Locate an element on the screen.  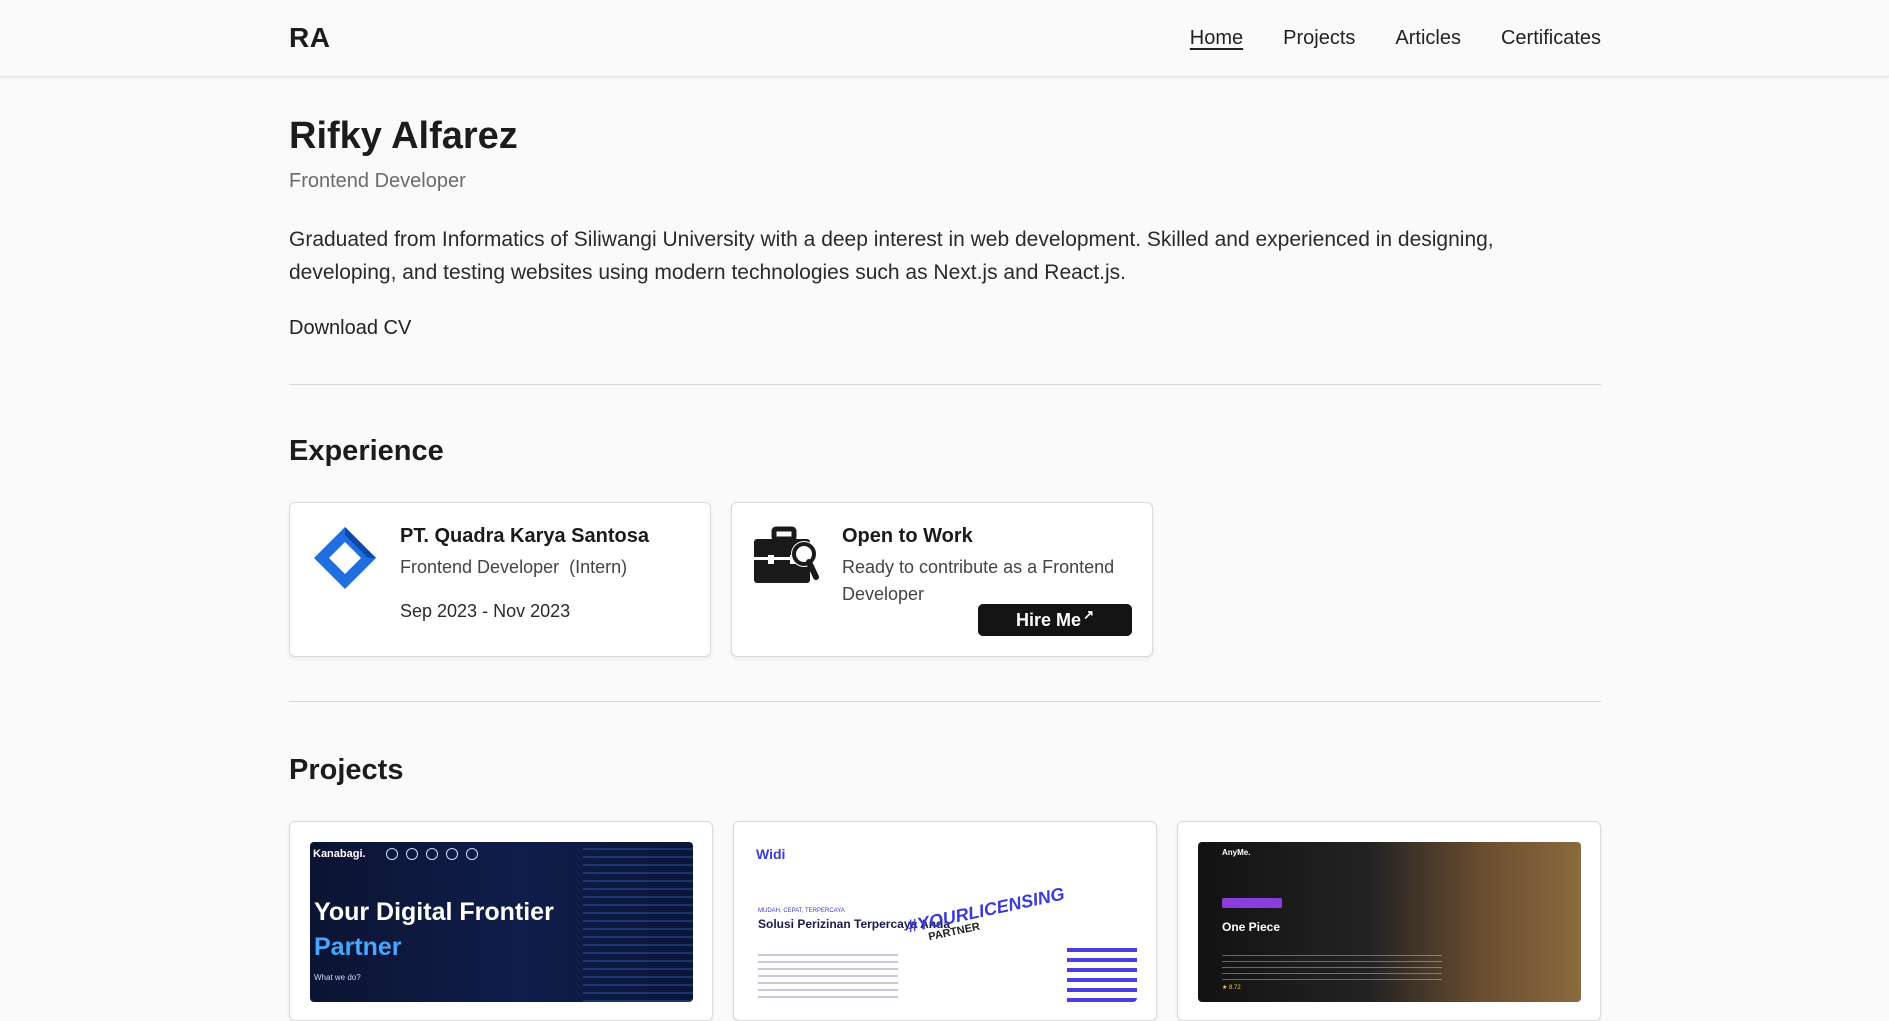
experience-title: Experience is located at coordinates (366, 451).